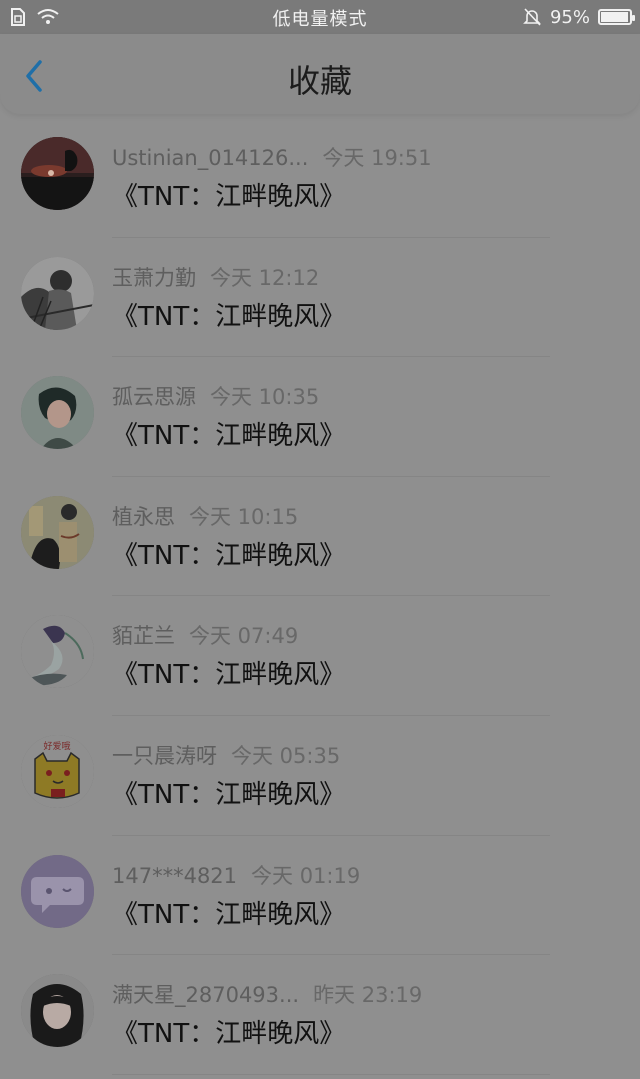  What do you see at coordinates (265, 277) in the screenshot?
I see `timestamp: 今天 12:12` at bounding box center [265, 277].